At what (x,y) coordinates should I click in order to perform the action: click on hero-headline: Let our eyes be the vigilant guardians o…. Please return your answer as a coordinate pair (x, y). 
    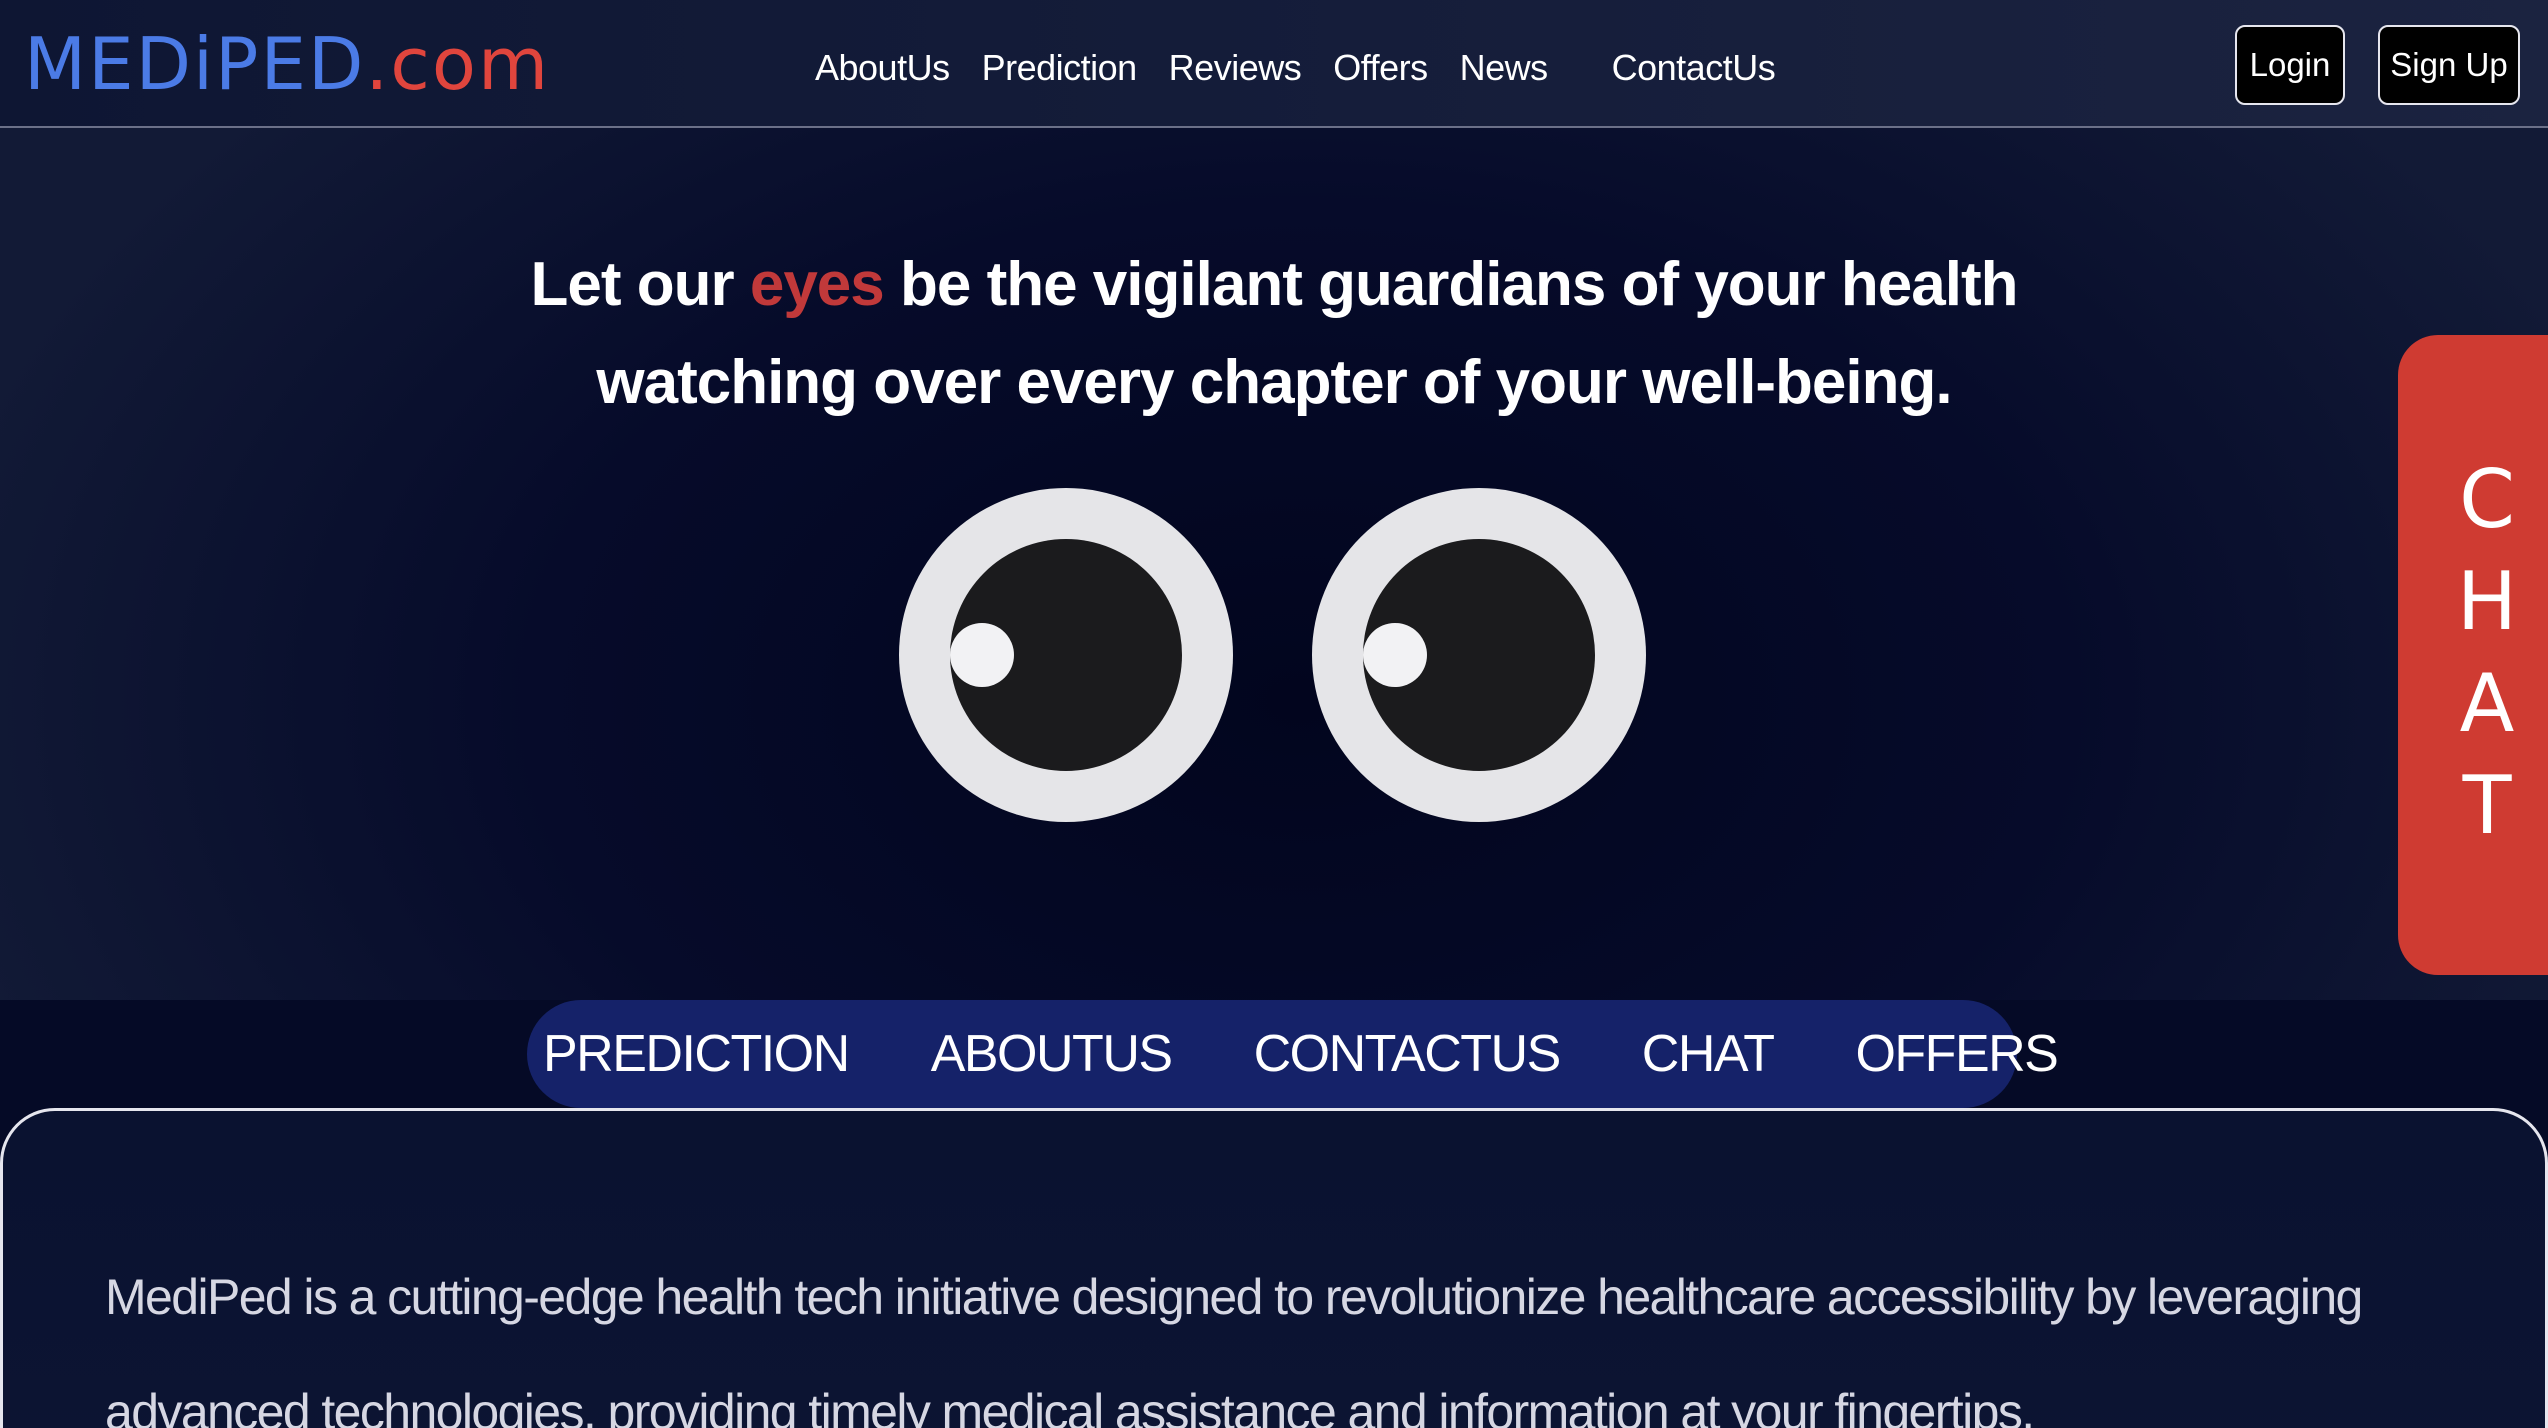
    Looking at the image, I should click on (1274, 334).